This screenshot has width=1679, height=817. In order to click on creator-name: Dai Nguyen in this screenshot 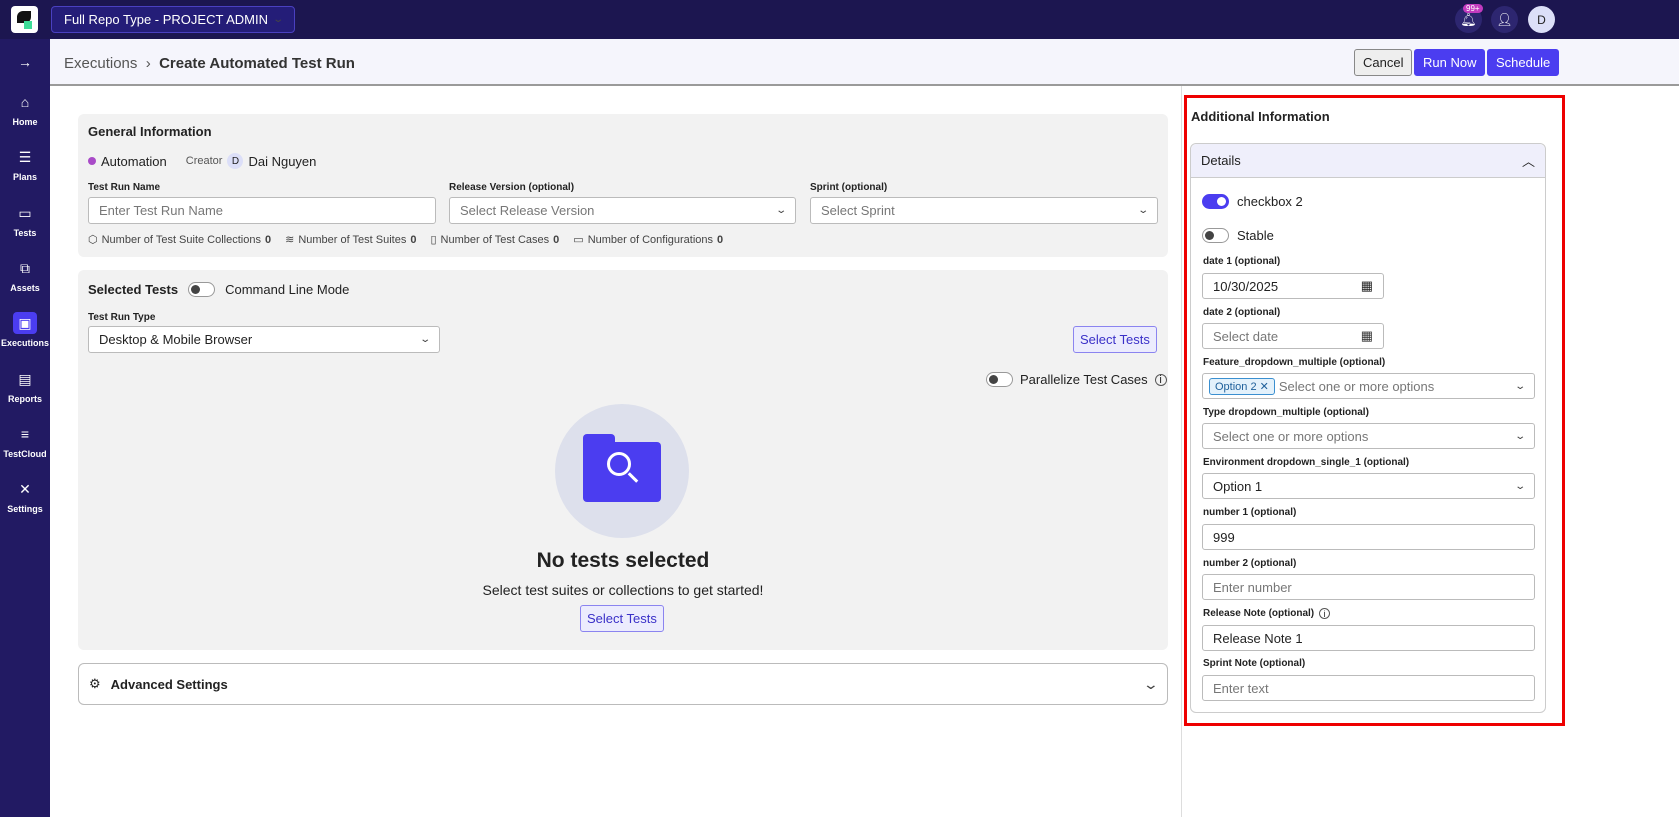, I will do `click(282, 161)`.